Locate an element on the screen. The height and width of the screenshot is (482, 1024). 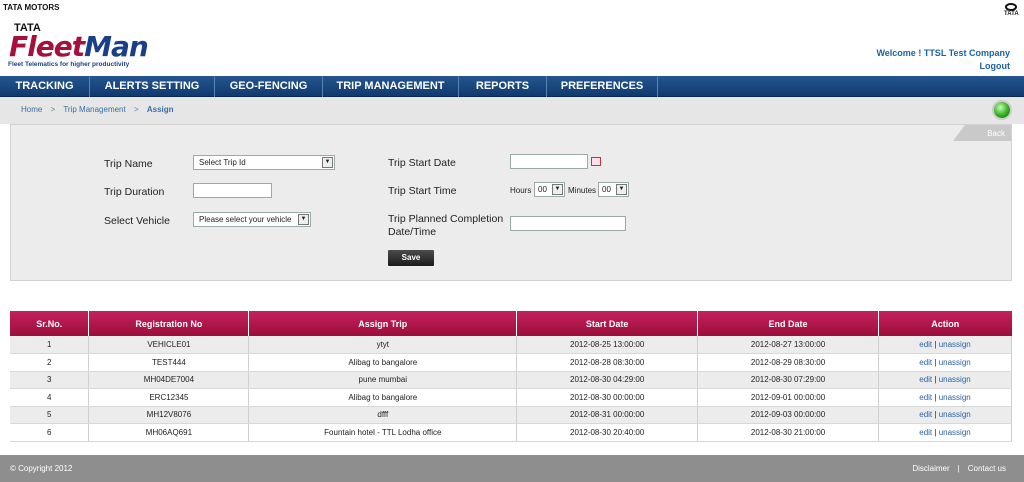
cell-start: 2012-08-30 00:00:00 is located at coordinates (607, 397).